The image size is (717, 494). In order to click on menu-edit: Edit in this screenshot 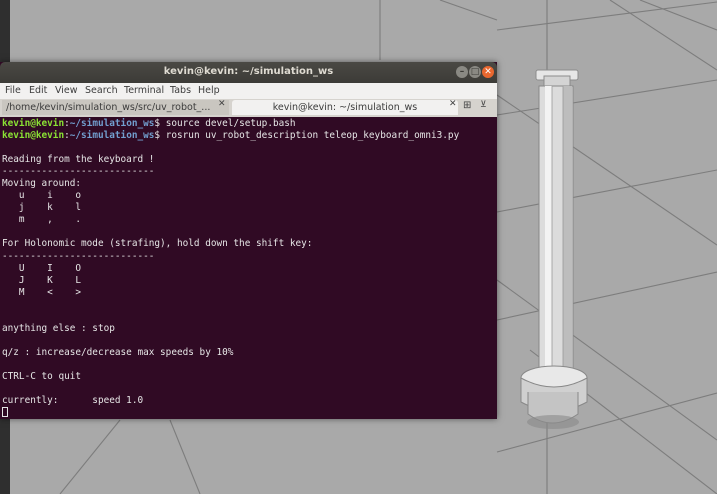, I will do `click(38, 90)`.